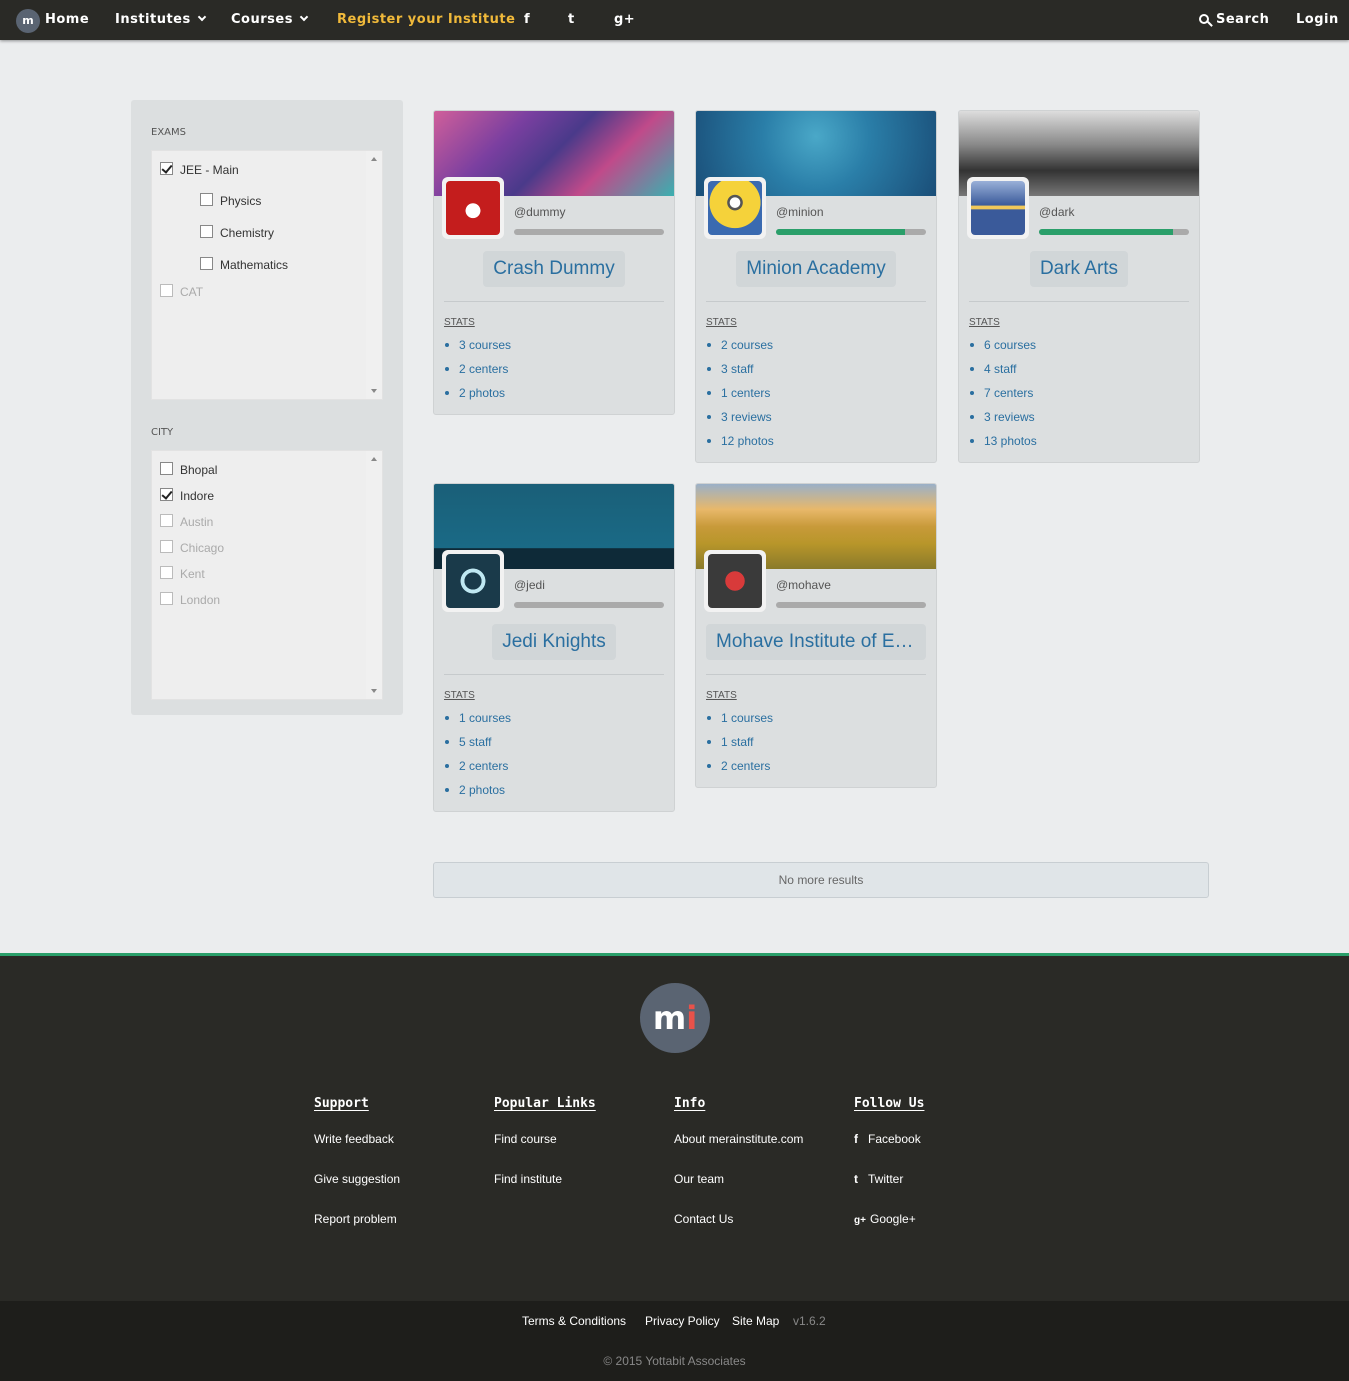 The image size is (1349, 1381). Describe the element at coordinates (682, 1321) in the screenshot. I see `privacy-link: Privacy Policy` at that location.